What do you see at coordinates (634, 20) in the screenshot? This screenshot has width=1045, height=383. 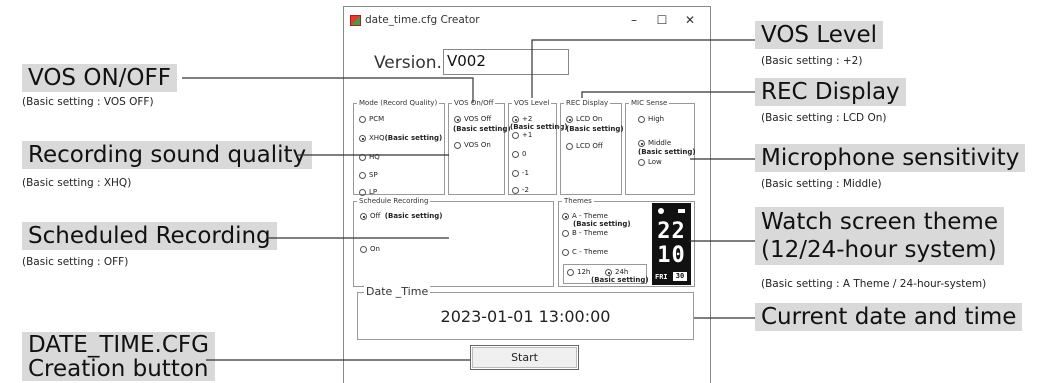 I see `minimize-icon: –` at bounding box center [634, 20].